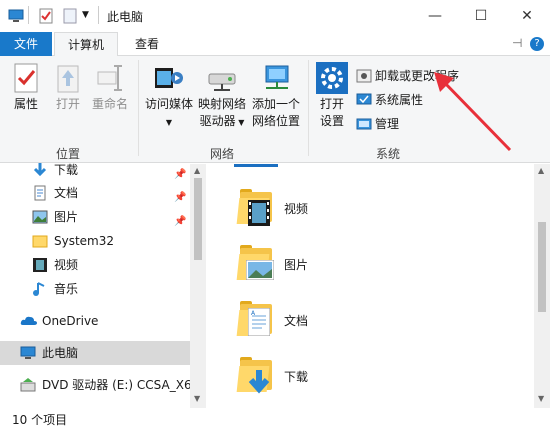 The height and width of the screenshot is (432, 550). I want to click on ribbon-tabs: 文件 计算机 查看 ⊣ ?, so click(275, 44).